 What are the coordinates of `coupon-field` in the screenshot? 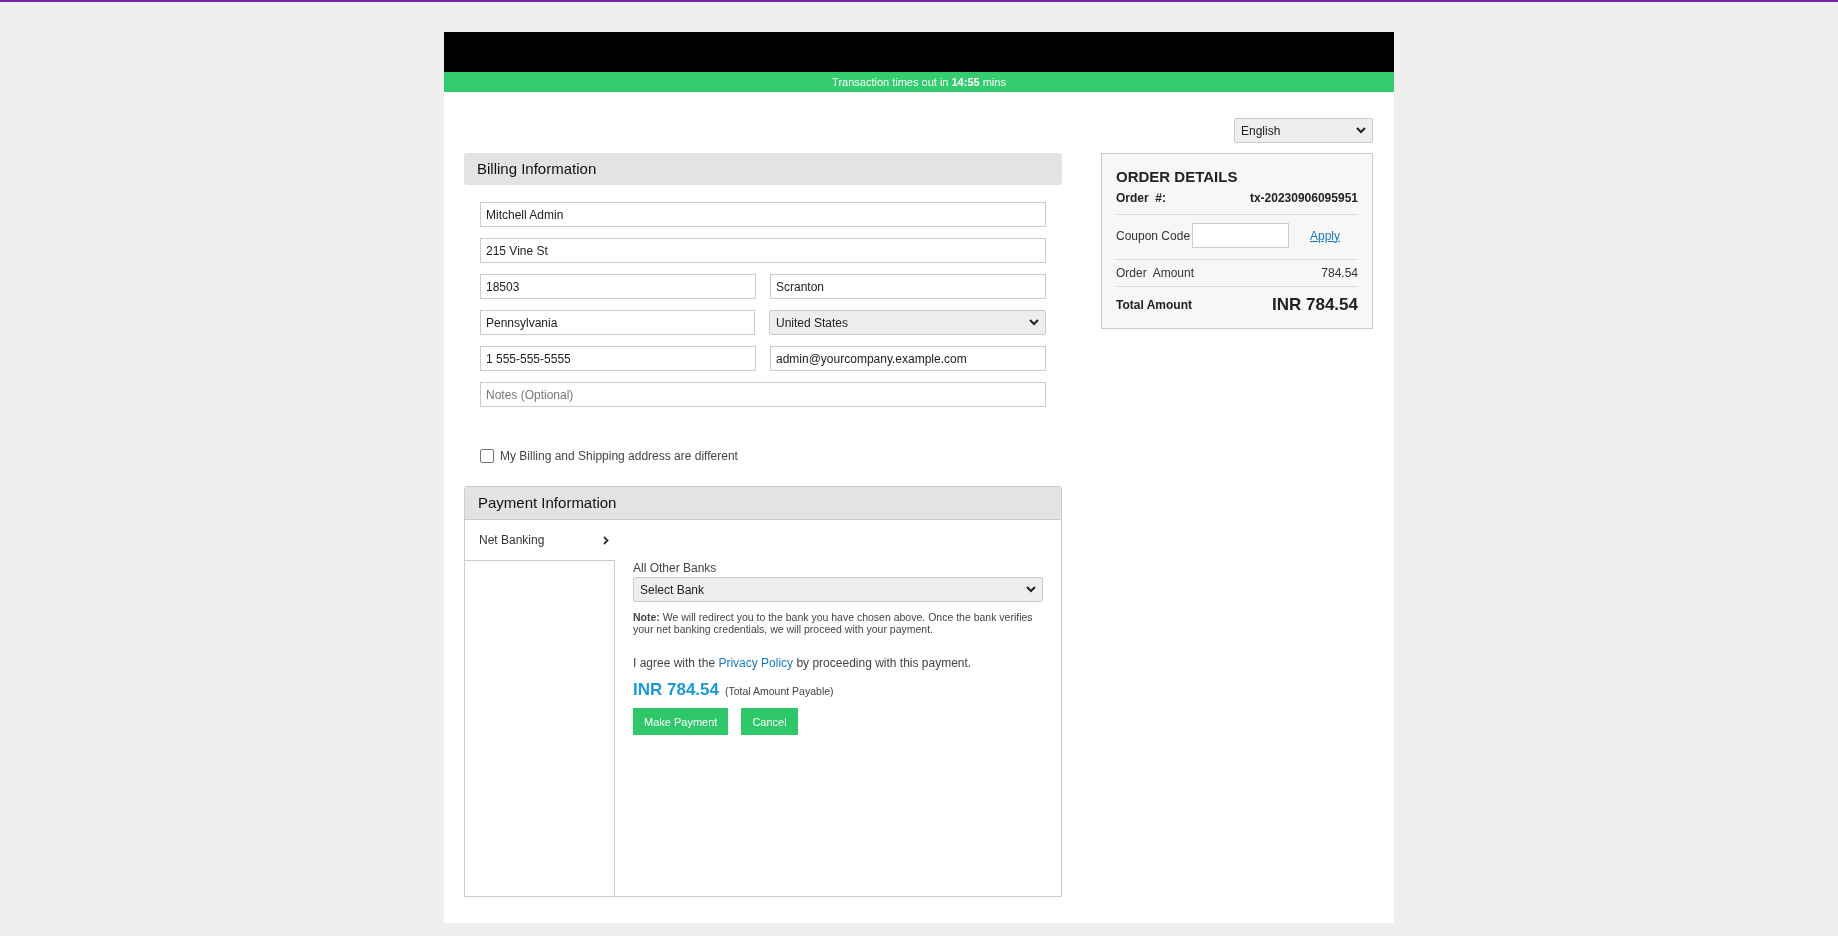 It's located at (1241, 235).